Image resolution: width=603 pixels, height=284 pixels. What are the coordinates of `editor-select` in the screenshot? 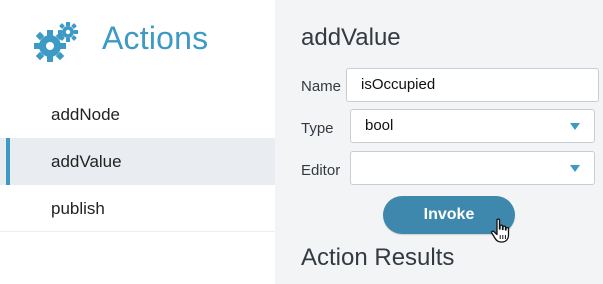 It's located at (472, 168).